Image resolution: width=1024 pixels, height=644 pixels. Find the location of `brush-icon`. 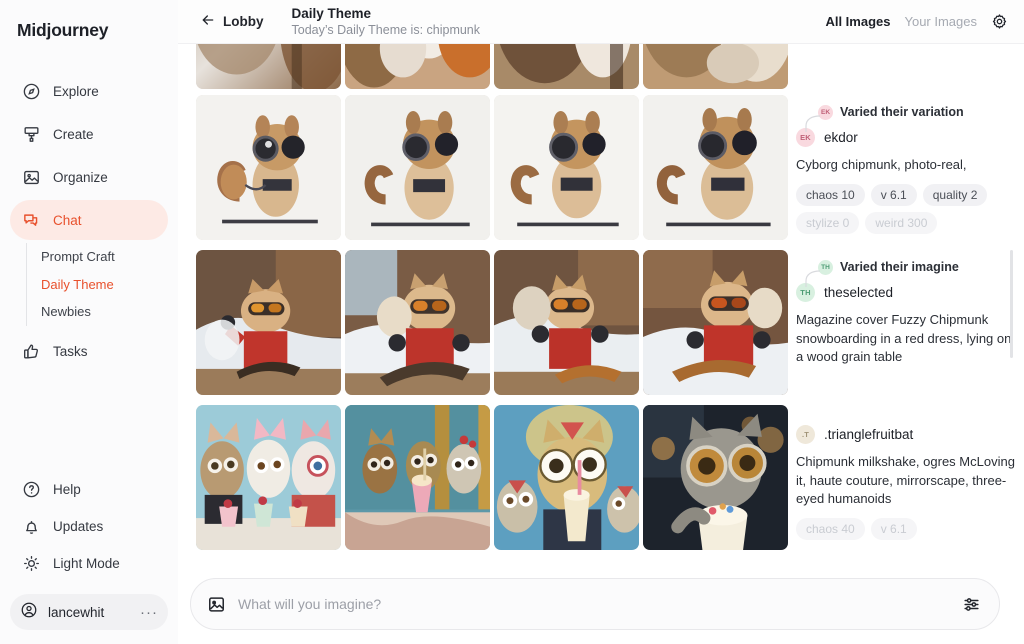

brush-icon is located at coordinates (31, 134).